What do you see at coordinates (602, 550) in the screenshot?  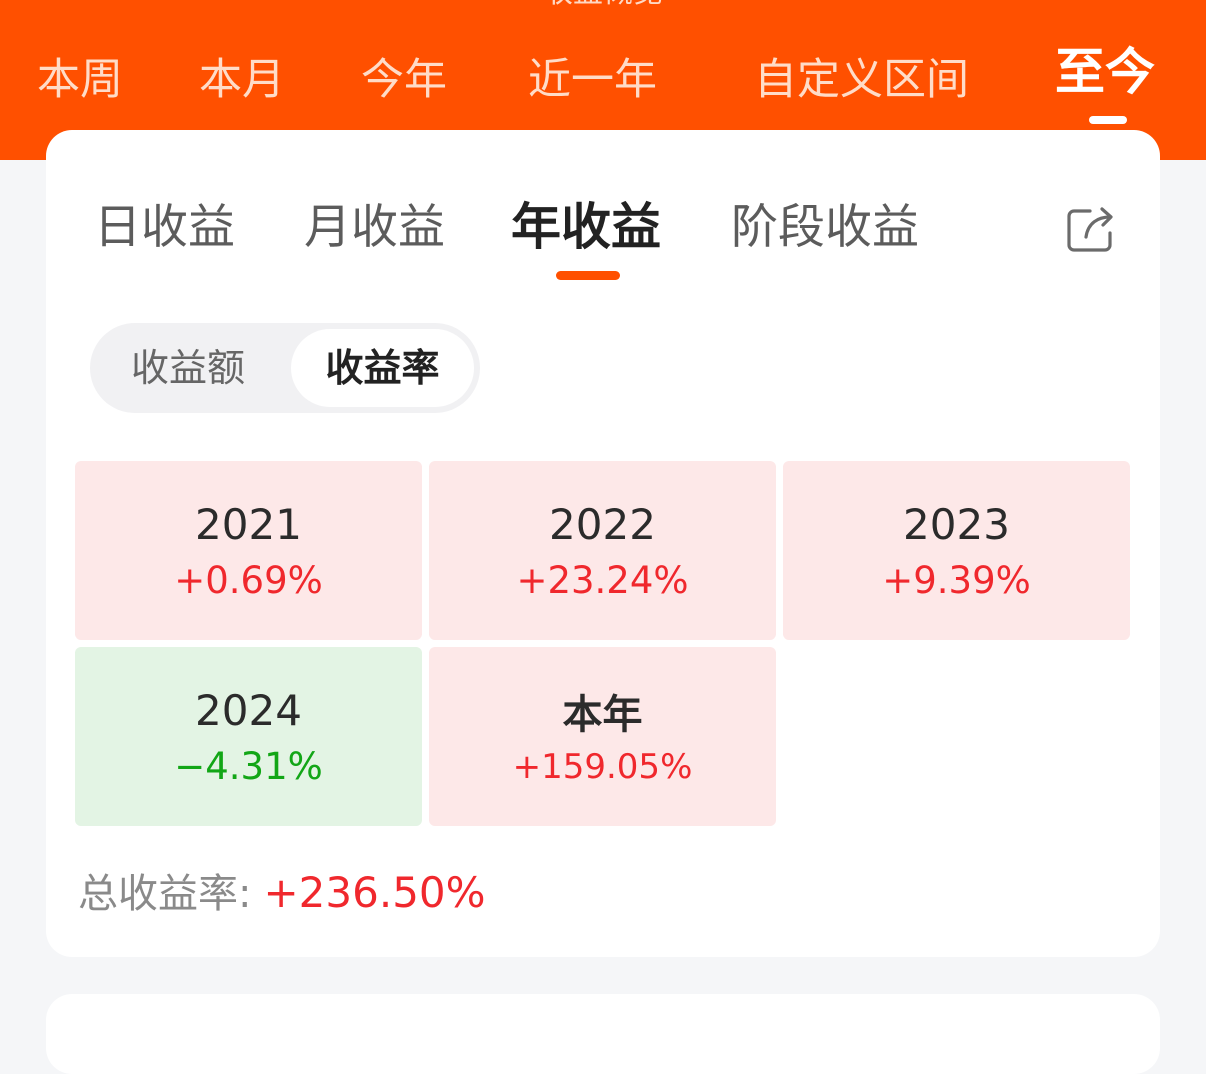 I see `year-cell-2022: 2022 +23.24%` at bounding box center [602, 550].